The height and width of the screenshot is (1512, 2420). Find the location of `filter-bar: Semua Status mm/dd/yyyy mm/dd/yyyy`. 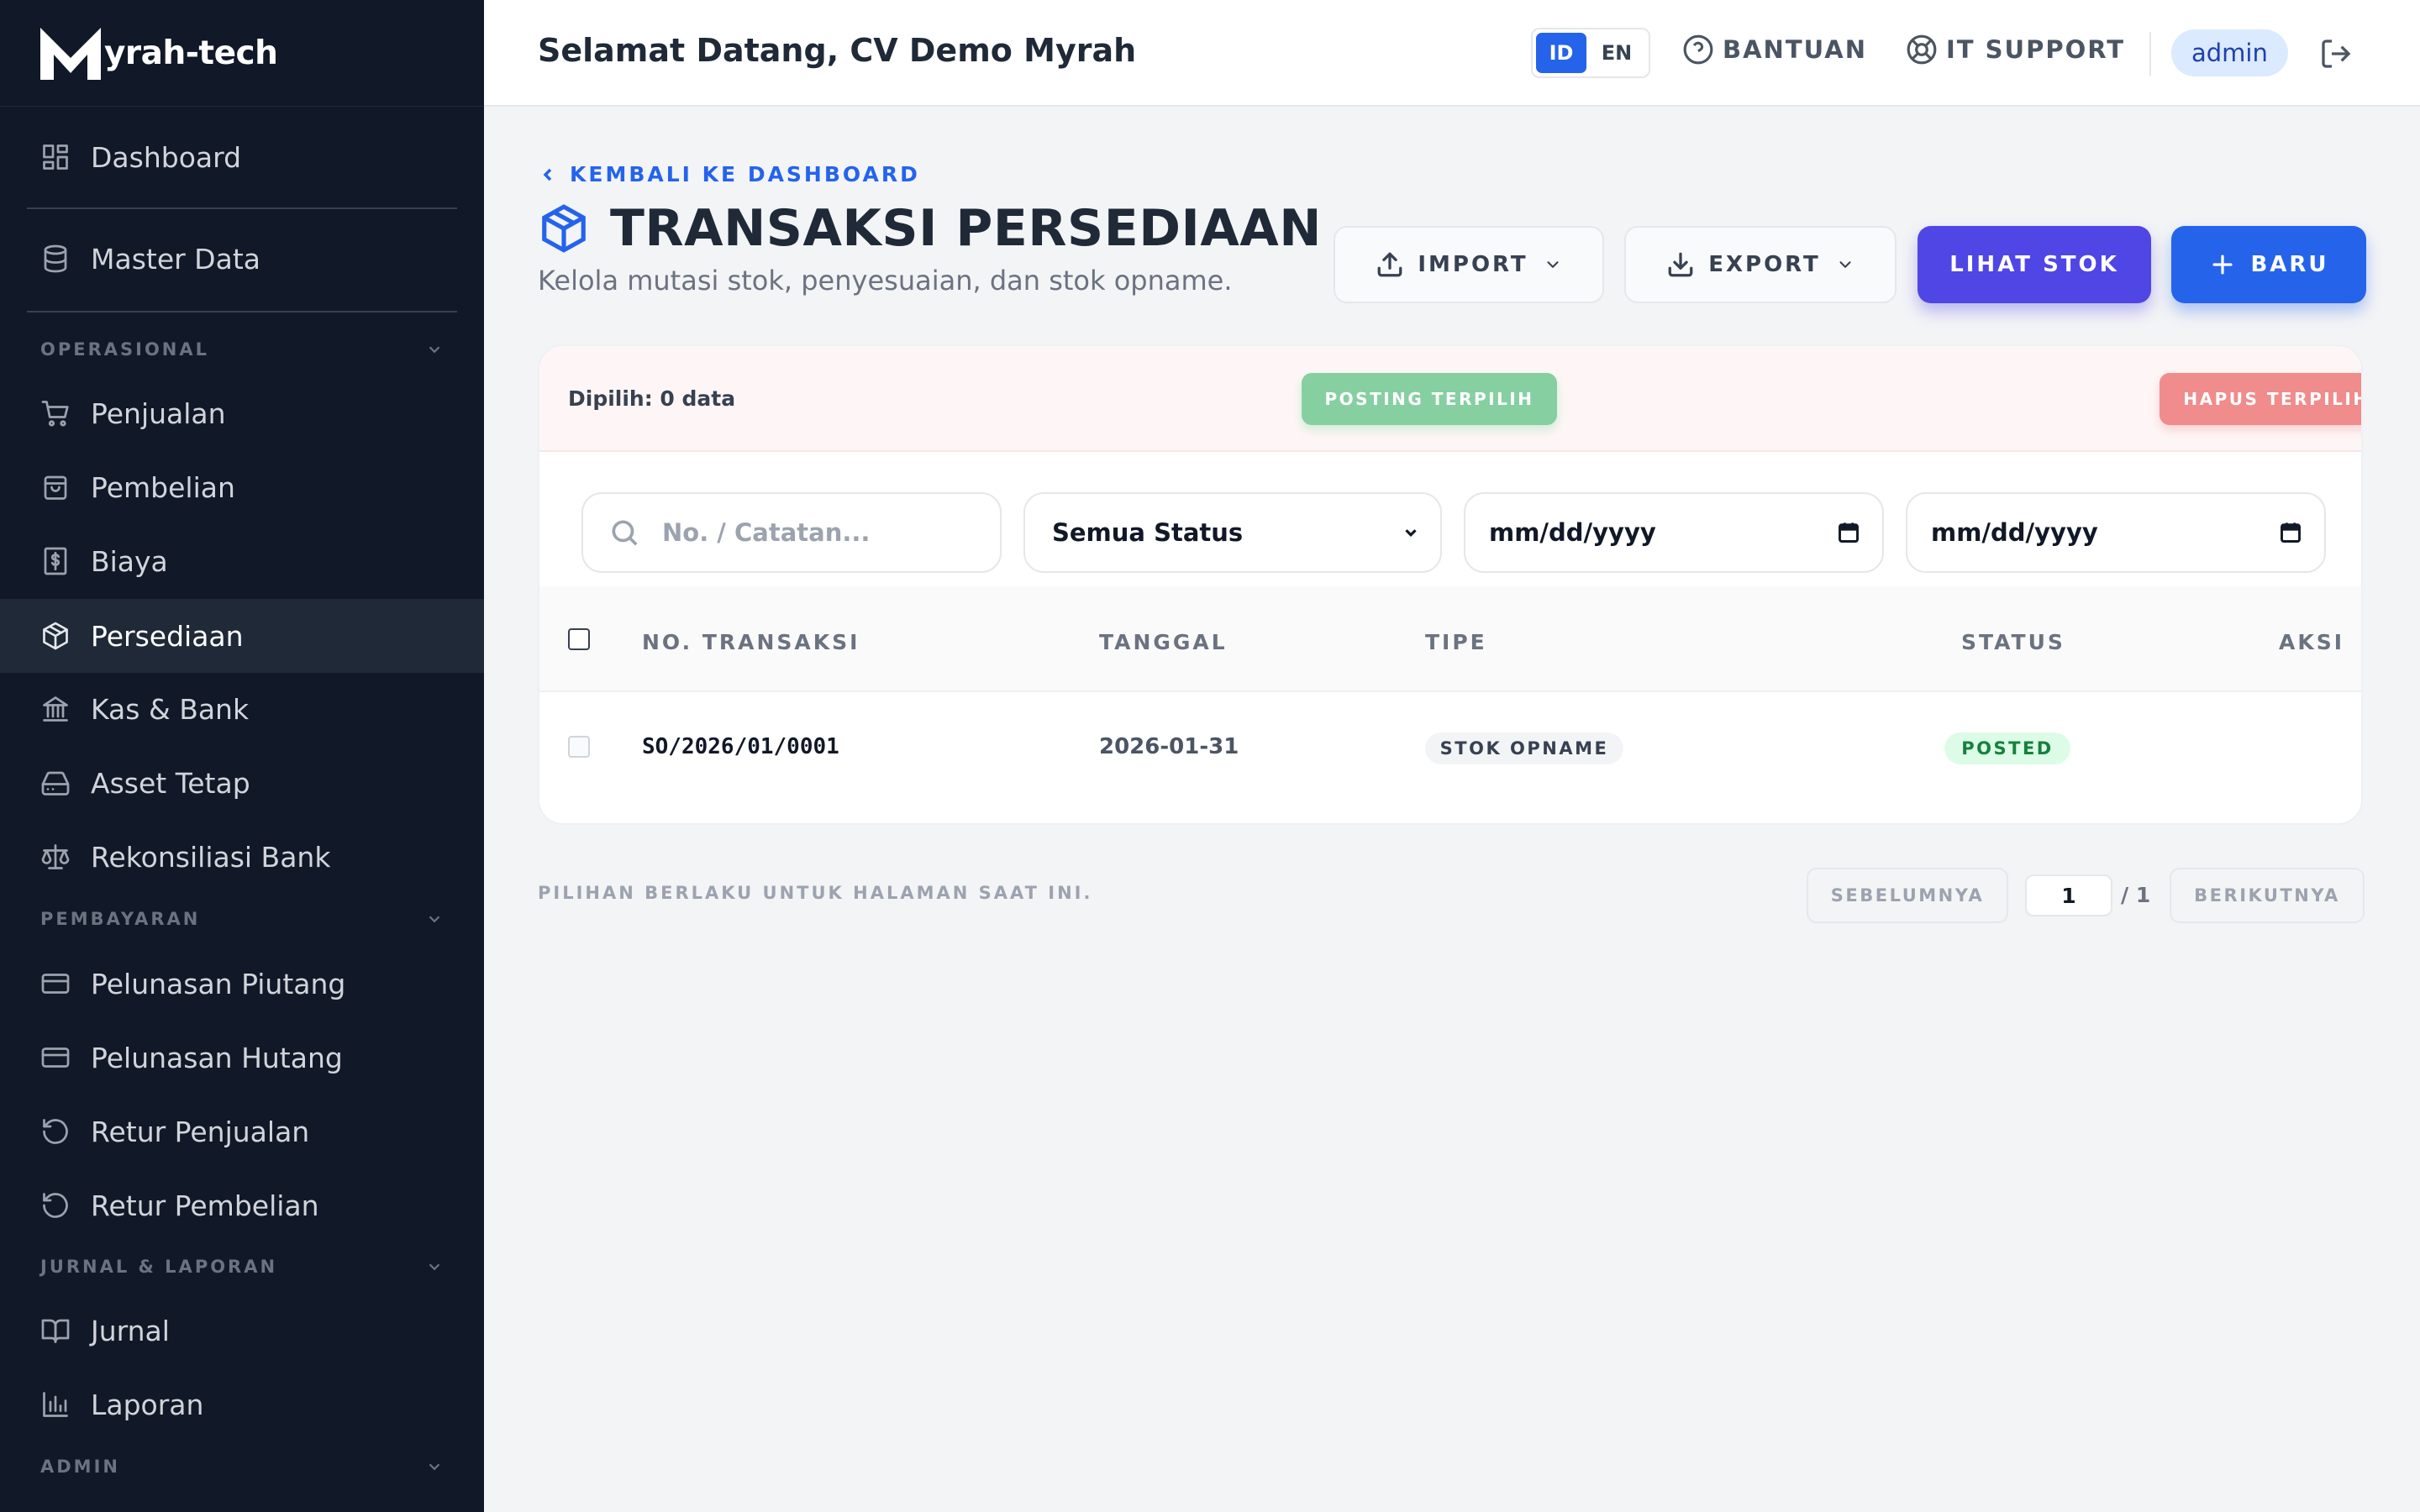

filter-bar: Semua Status mm/dd/yyyy mm/dd/yyyy is located at coordinates (1450, 519).